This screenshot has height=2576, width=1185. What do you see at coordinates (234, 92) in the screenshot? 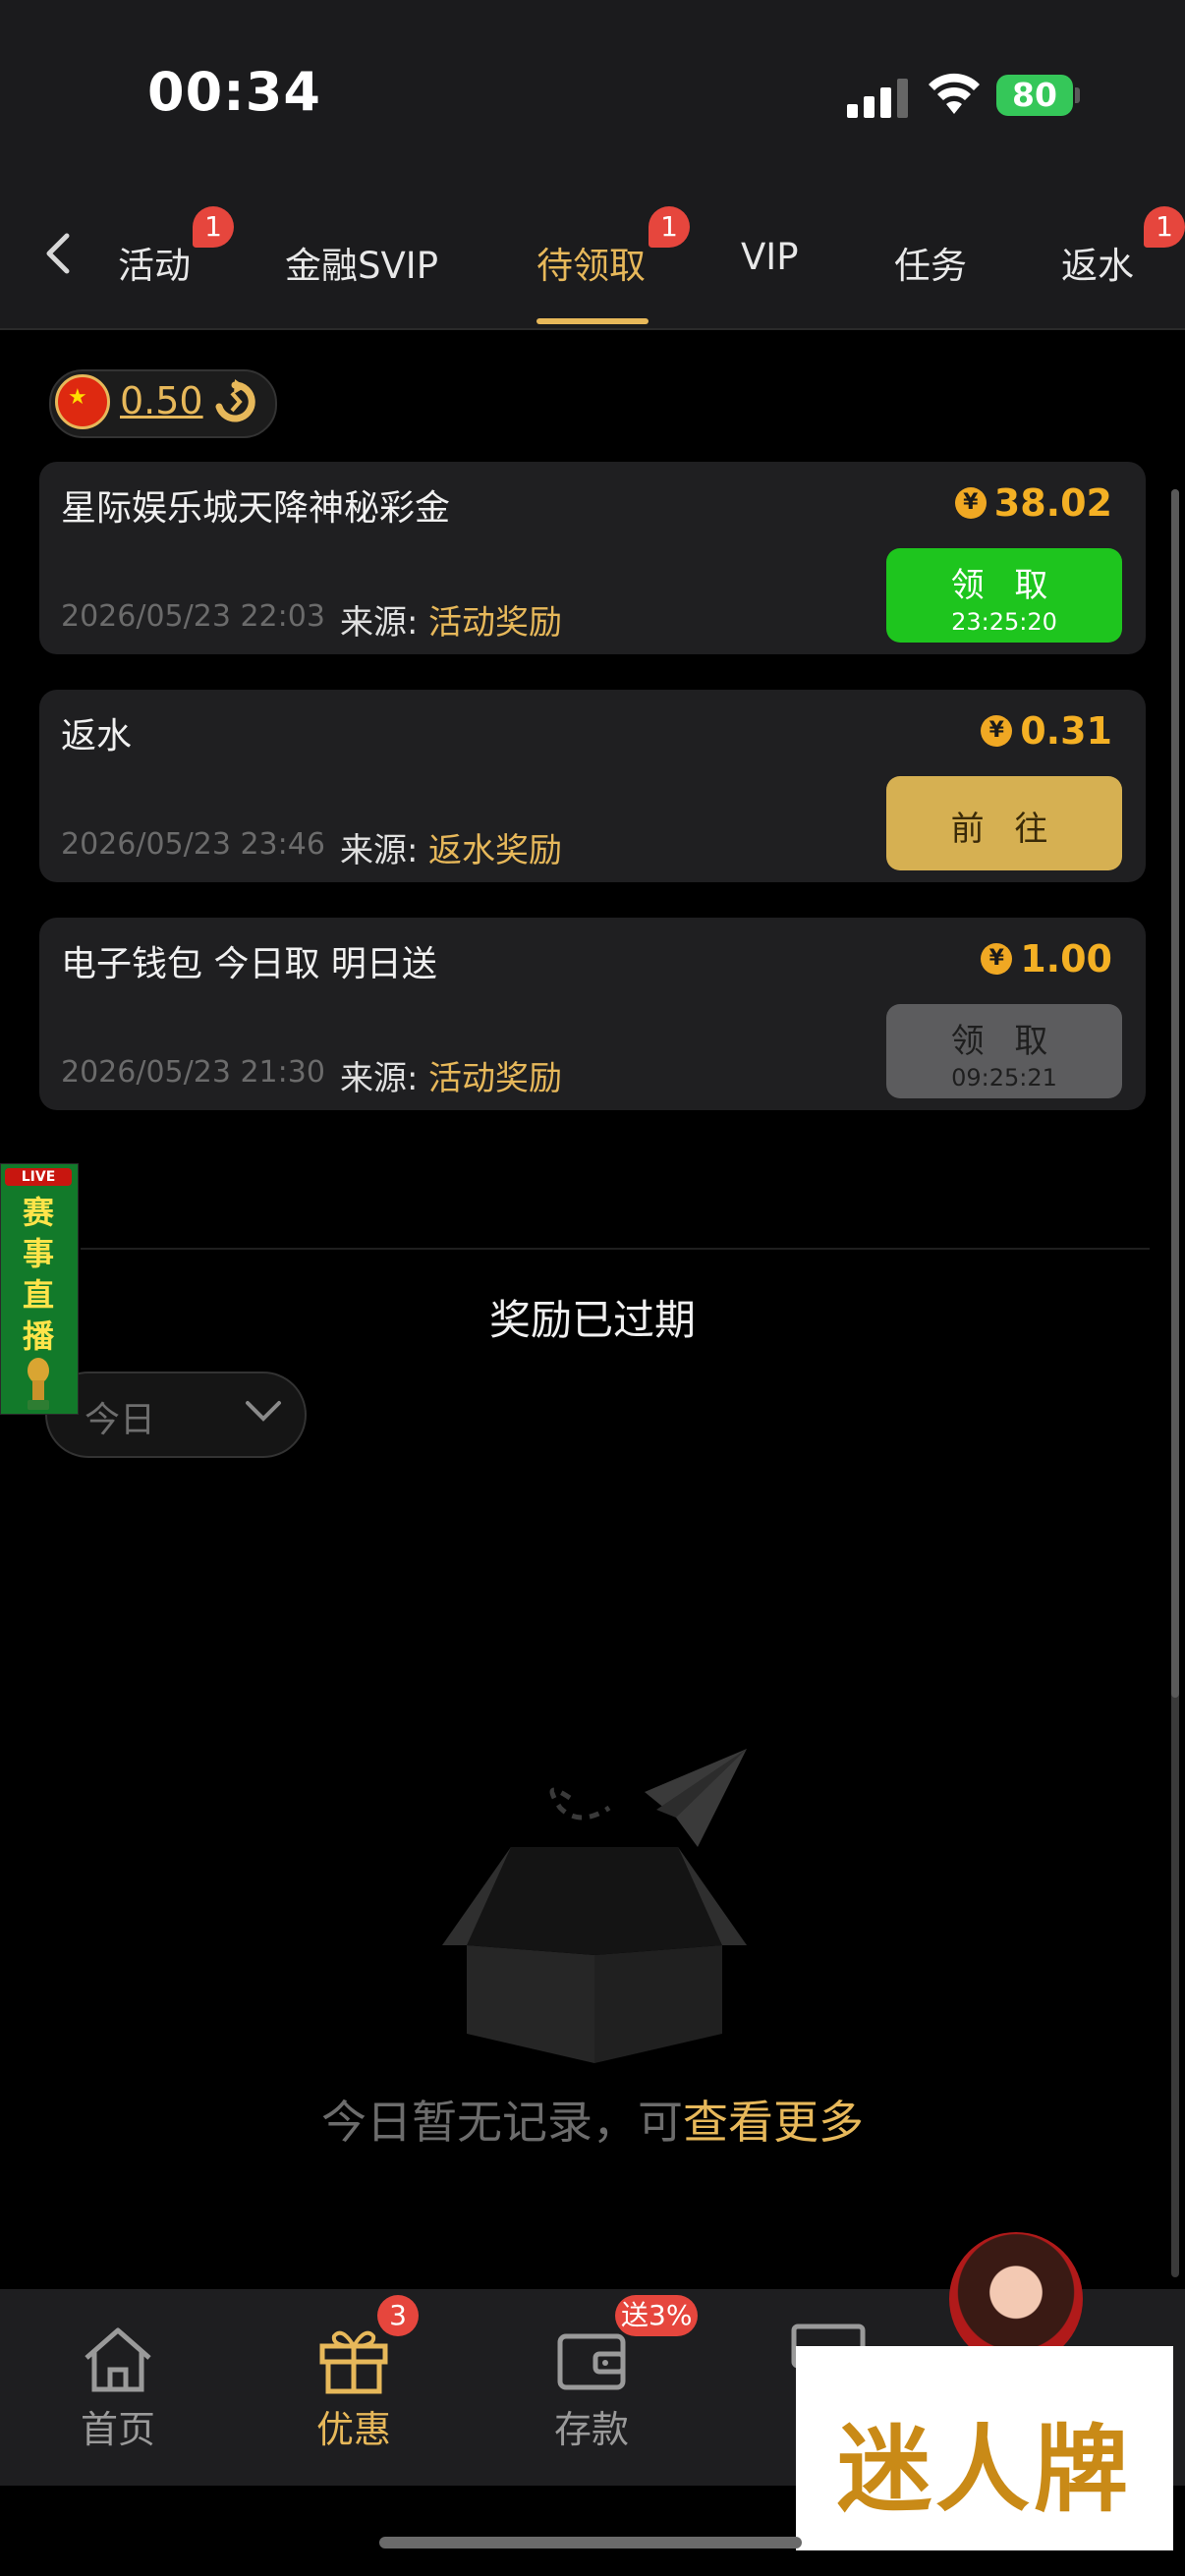
I see `status-time: 00:34` at bounding box center [234, 92].